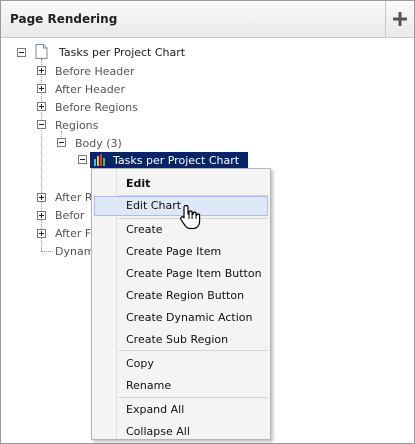 The image size is (415, 444). Describe the element at coordinates (189, 317) in the screenshot. I see `menu-item-create-dynamic-action: Create Dynamic Action` at that location.